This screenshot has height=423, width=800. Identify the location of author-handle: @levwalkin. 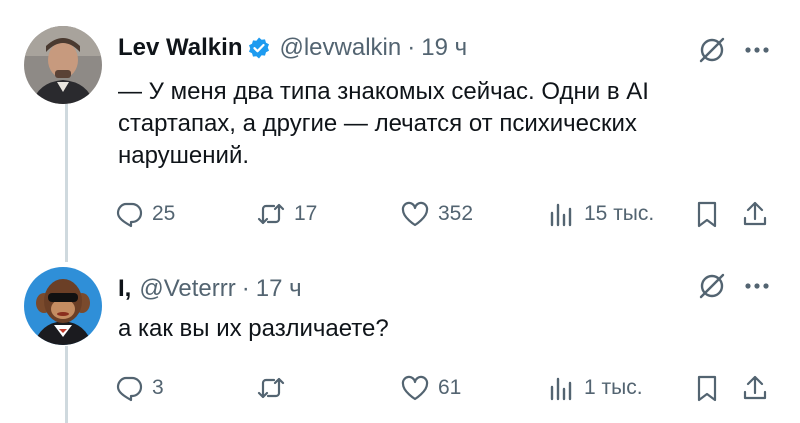
(340, 48).